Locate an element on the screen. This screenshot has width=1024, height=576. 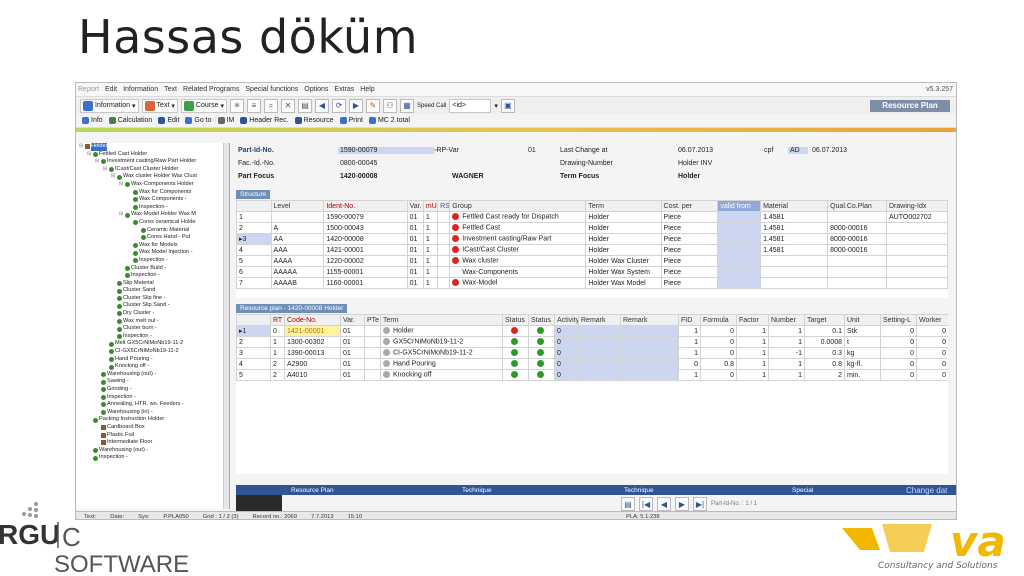
tree-item: Cluster Build - is located at coordinates (152, 269).